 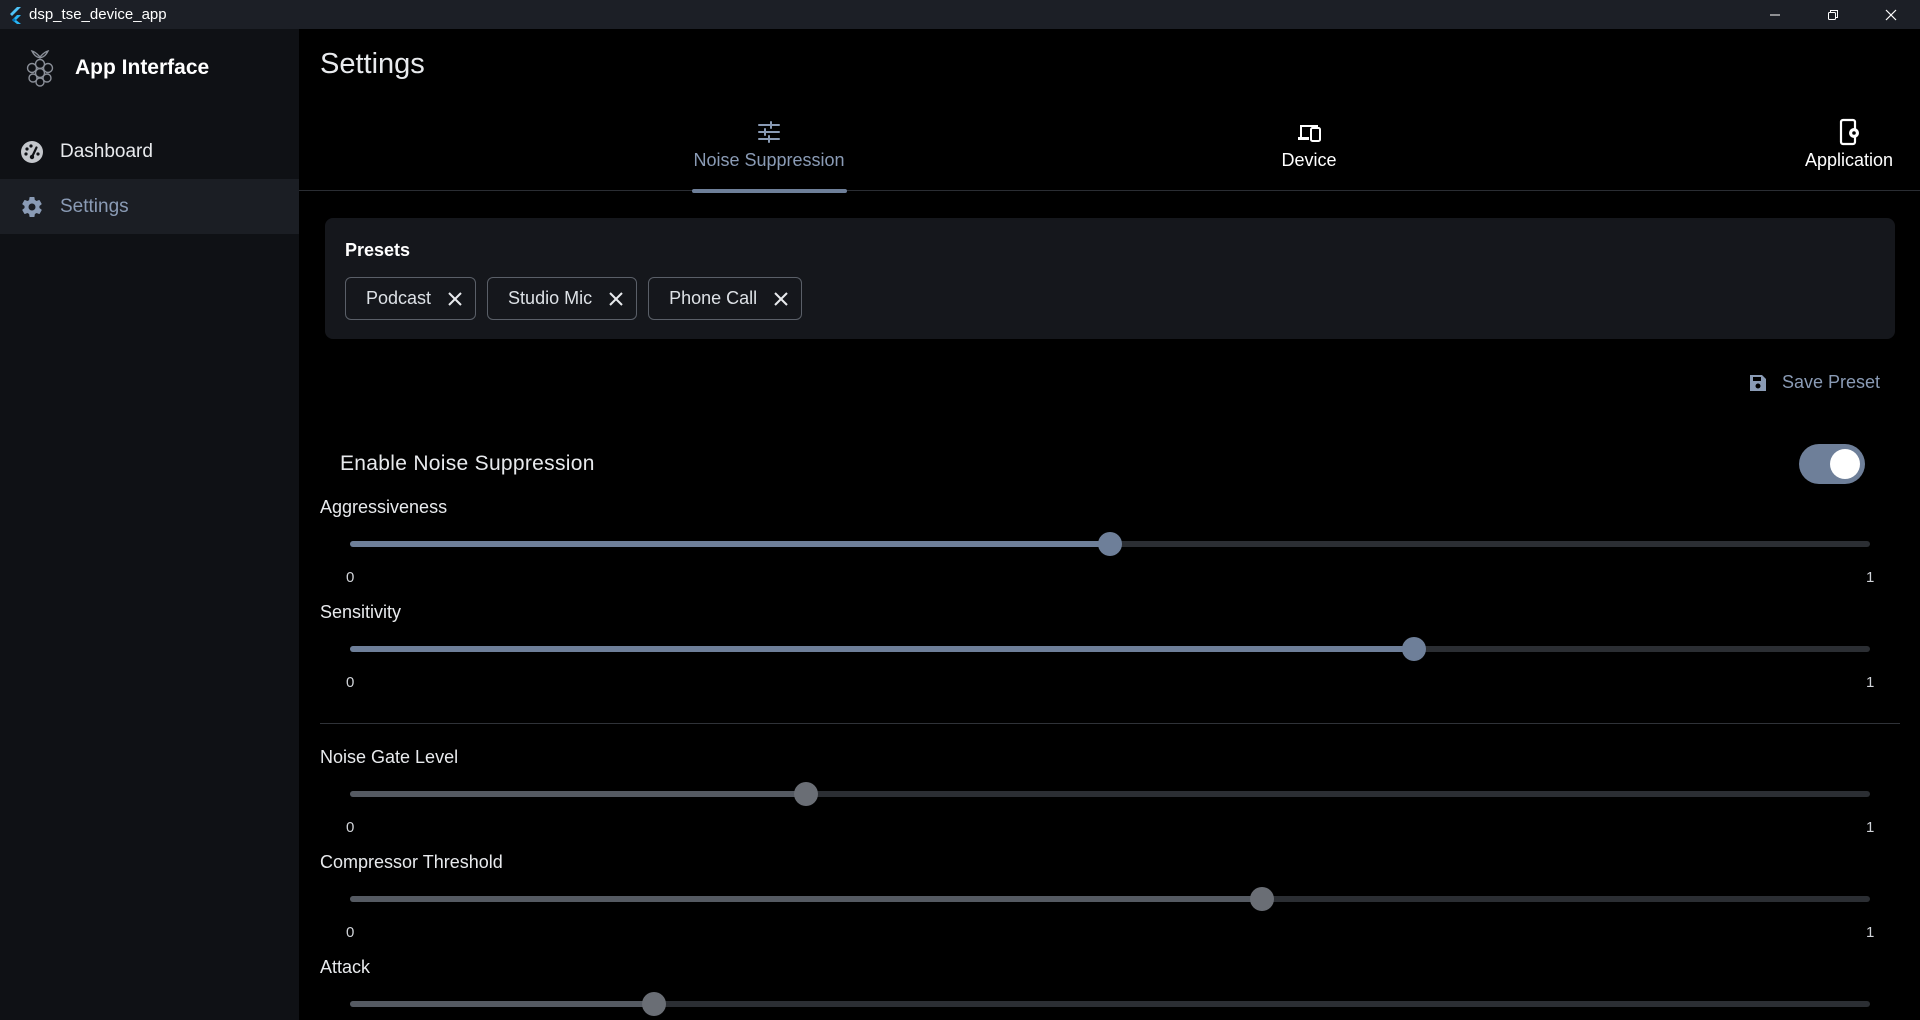 I want to click on aggressiveness-slider-group: Aggressiveness 0 1, so click(x=1110, y=547).